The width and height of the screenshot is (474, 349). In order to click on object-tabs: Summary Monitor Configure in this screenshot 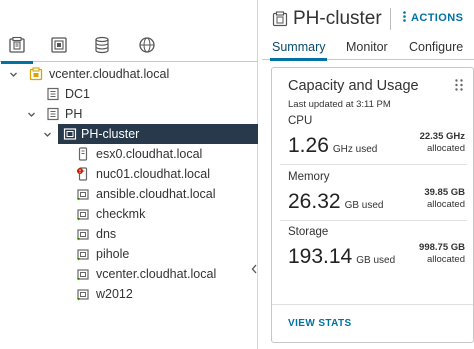, I will do `click(368, 48)`.